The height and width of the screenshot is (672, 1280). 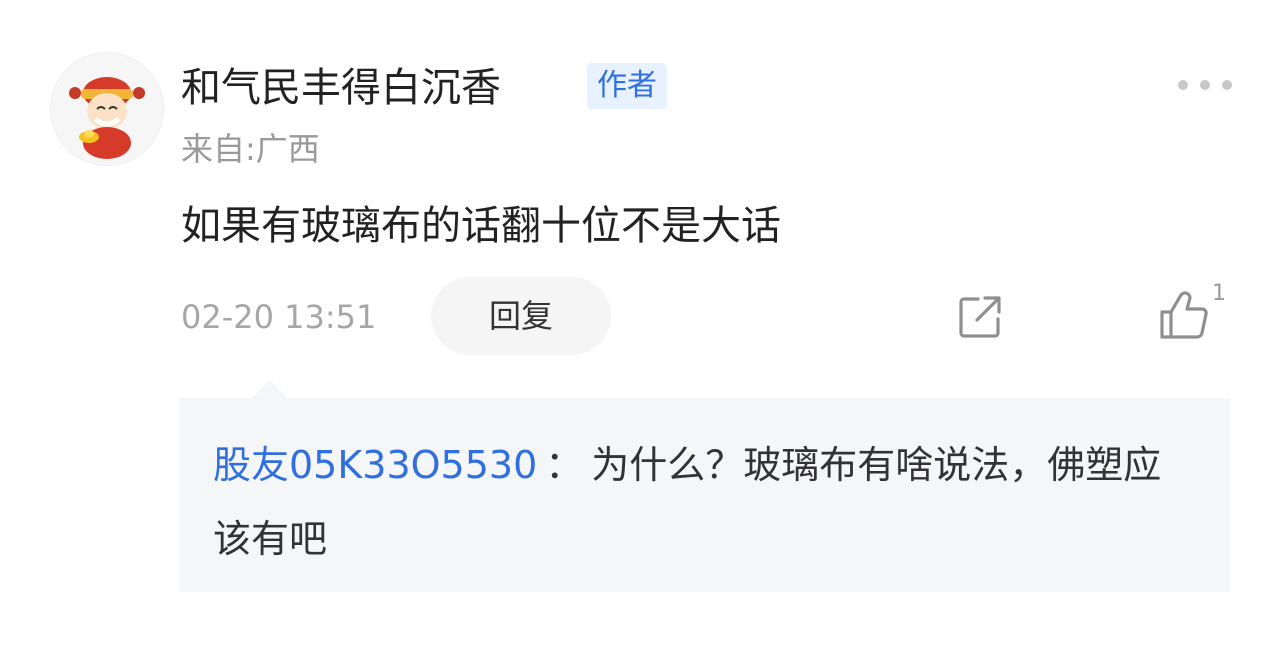 I want to click on comment-timestamp: 02-20 13:51, so click(x=279, y=317).